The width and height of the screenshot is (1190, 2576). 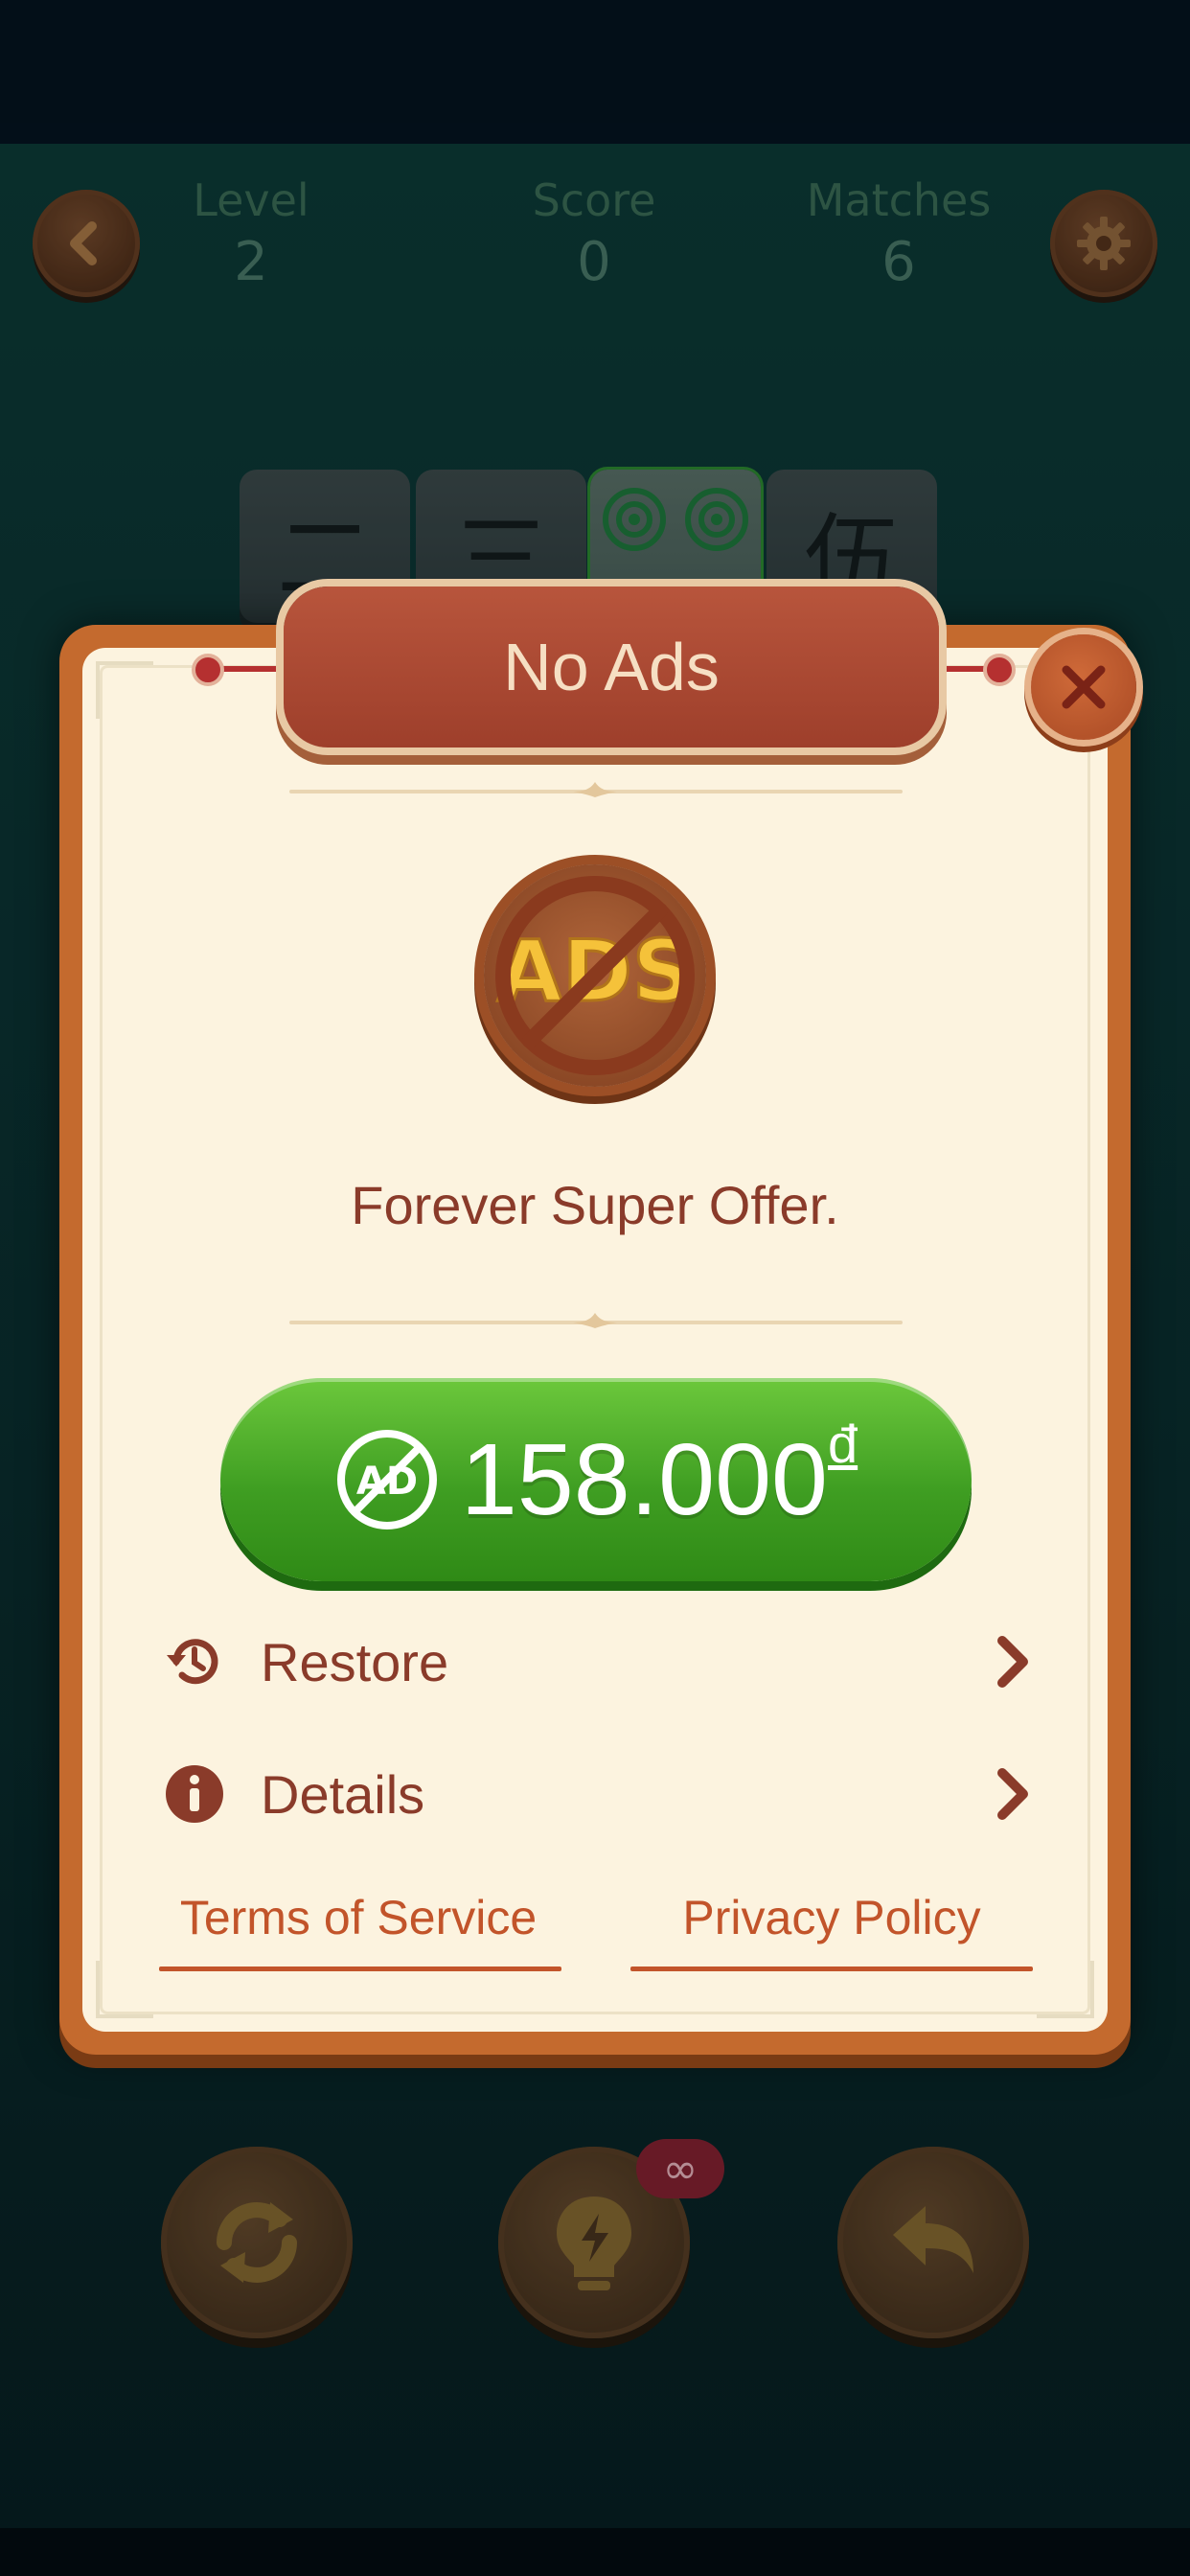 I want to click on close-icon, so click(x=1084, y=687).